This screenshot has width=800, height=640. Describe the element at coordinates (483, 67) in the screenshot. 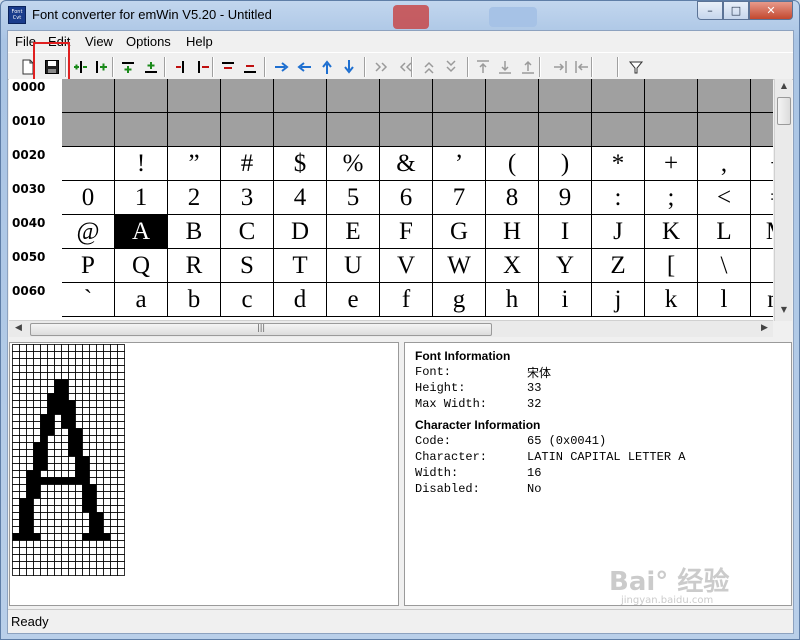

I see `align-top-button` at that location.